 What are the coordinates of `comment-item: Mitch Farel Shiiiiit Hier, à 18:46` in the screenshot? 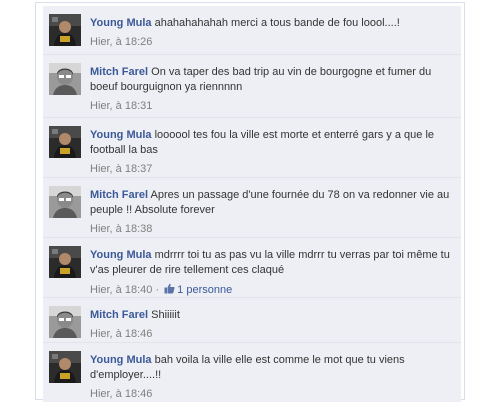 It's located at (252, 320).